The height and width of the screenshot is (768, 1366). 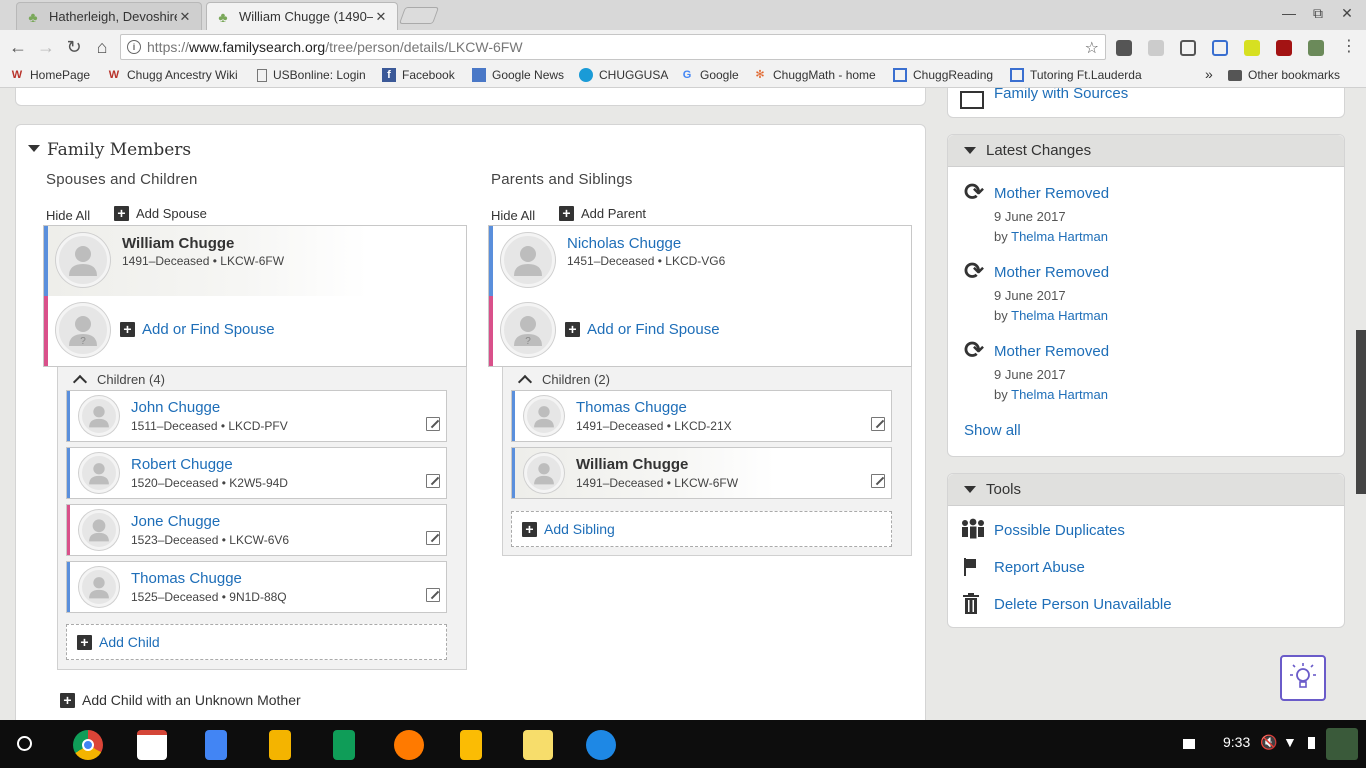 I want to click on docs-icon, so click(x=216, y=745).